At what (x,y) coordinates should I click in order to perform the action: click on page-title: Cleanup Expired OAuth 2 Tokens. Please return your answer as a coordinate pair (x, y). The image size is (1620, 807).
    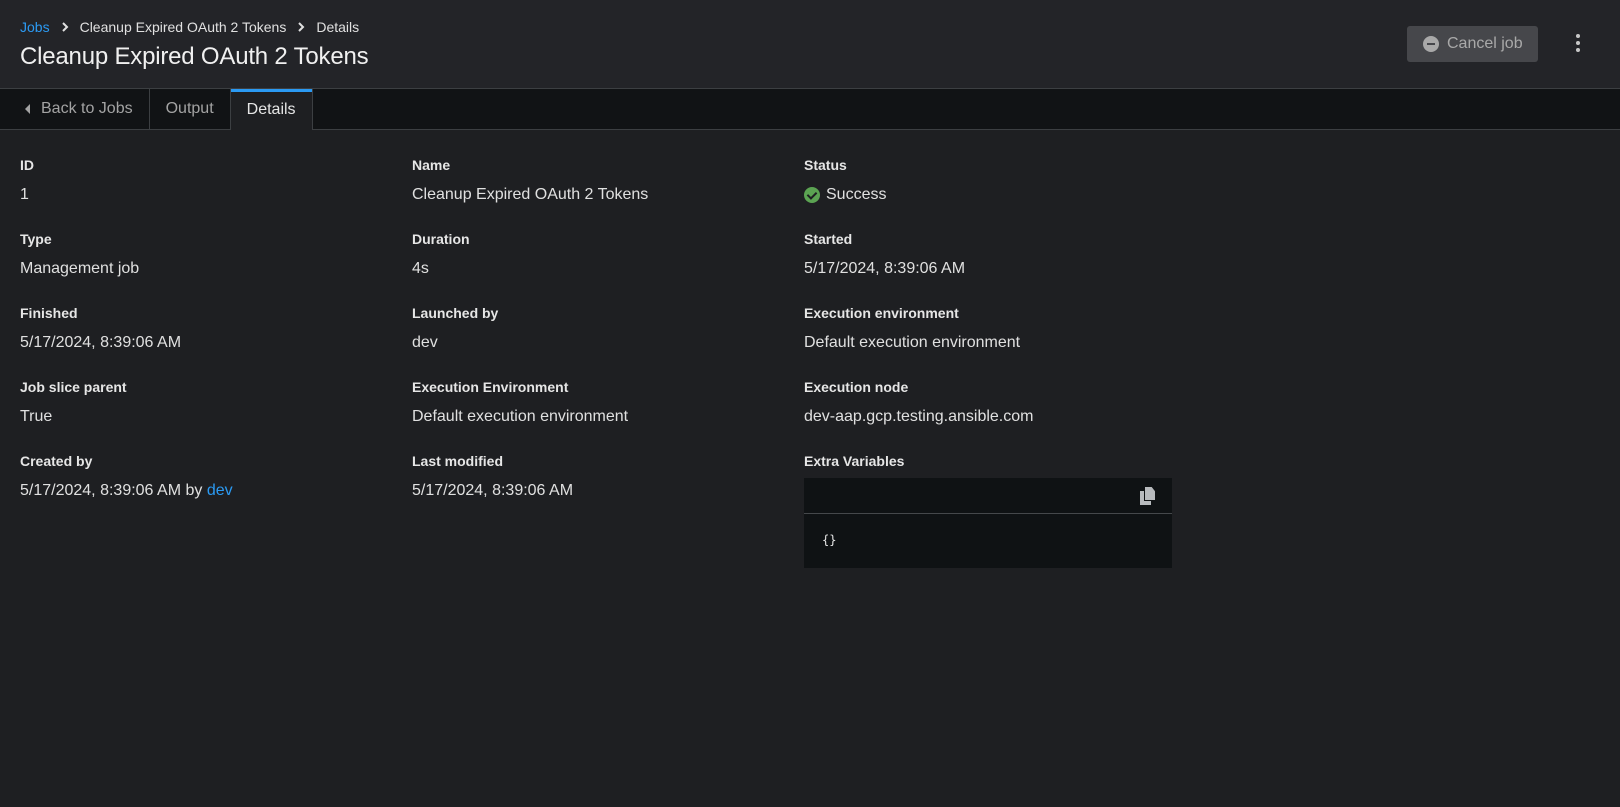
    Looking at the image, I should click on (194, 56).